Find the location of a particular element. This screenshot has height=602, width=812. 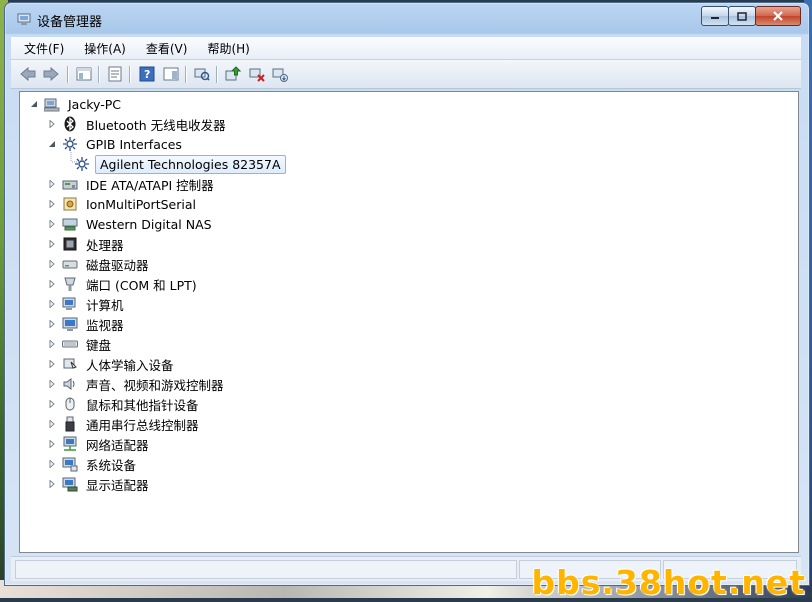

forward-button is located at coordinates (51, 74).